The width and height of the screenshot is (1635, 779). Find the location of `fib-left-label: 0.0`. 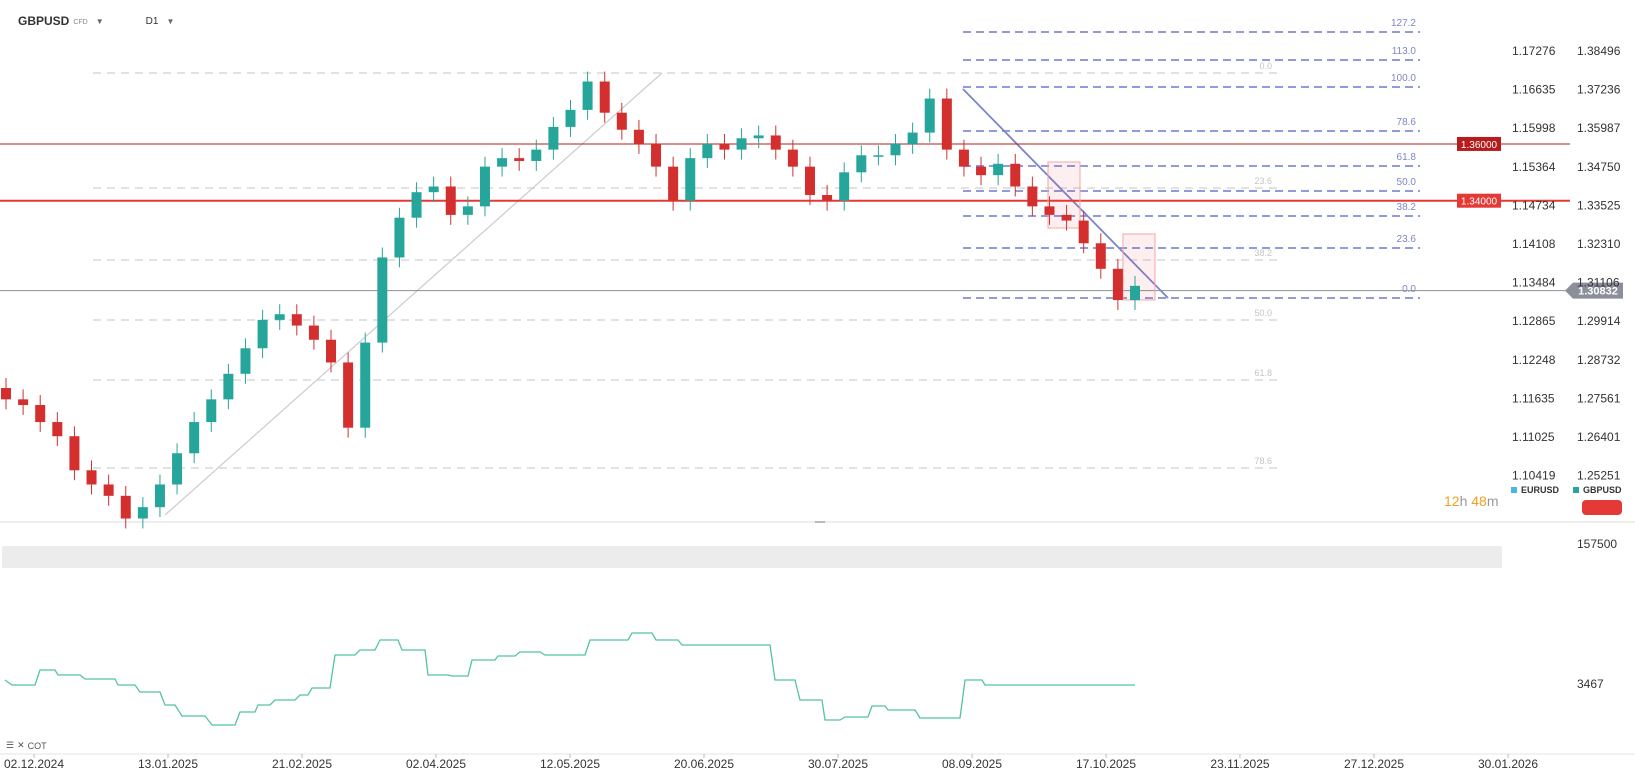

fib-left-label: 0.0 is located at coordinates (1265, 66).